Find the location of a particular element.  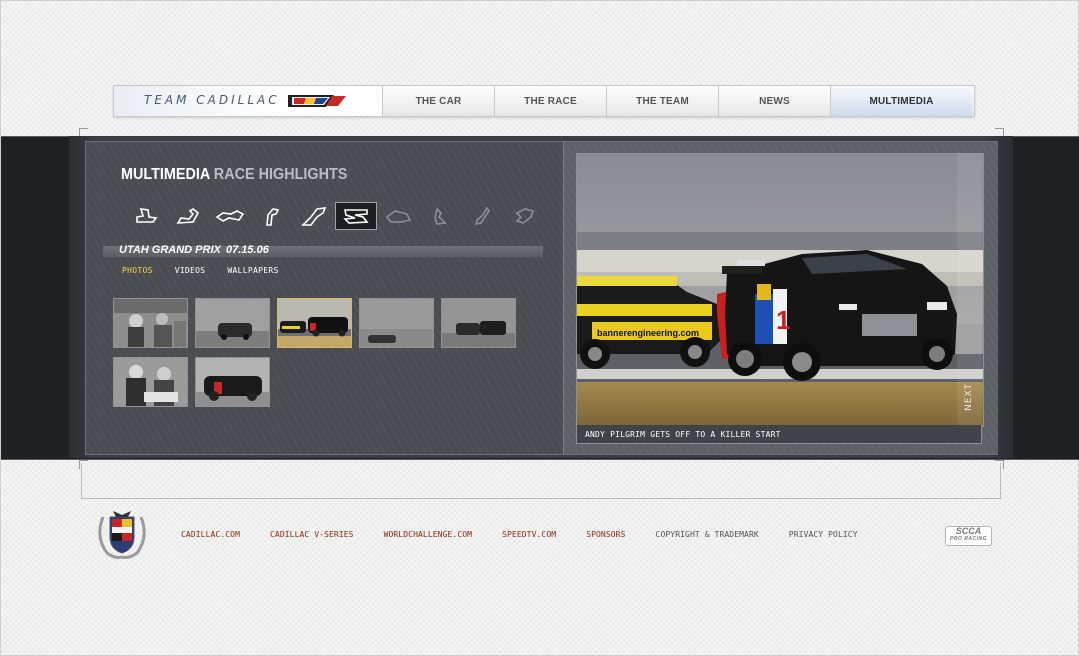

footer-link-cadillac: CADILLAC.COM is located at coordinates (210, 534).